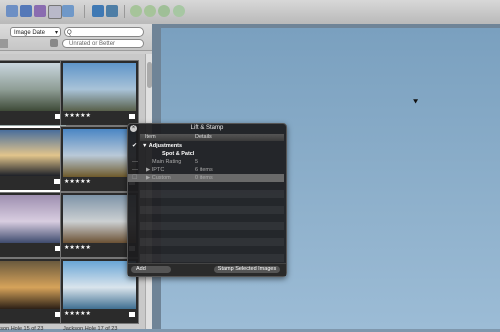  I want to click on checkmark-icon: ✔, so click(134, 146).